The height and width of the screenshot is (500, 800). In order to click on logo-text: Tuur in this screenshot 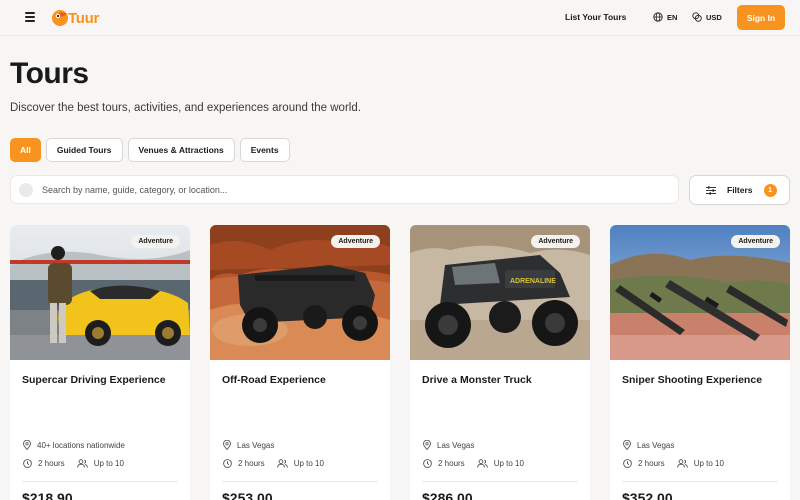, I will do `click(84, 18)`.